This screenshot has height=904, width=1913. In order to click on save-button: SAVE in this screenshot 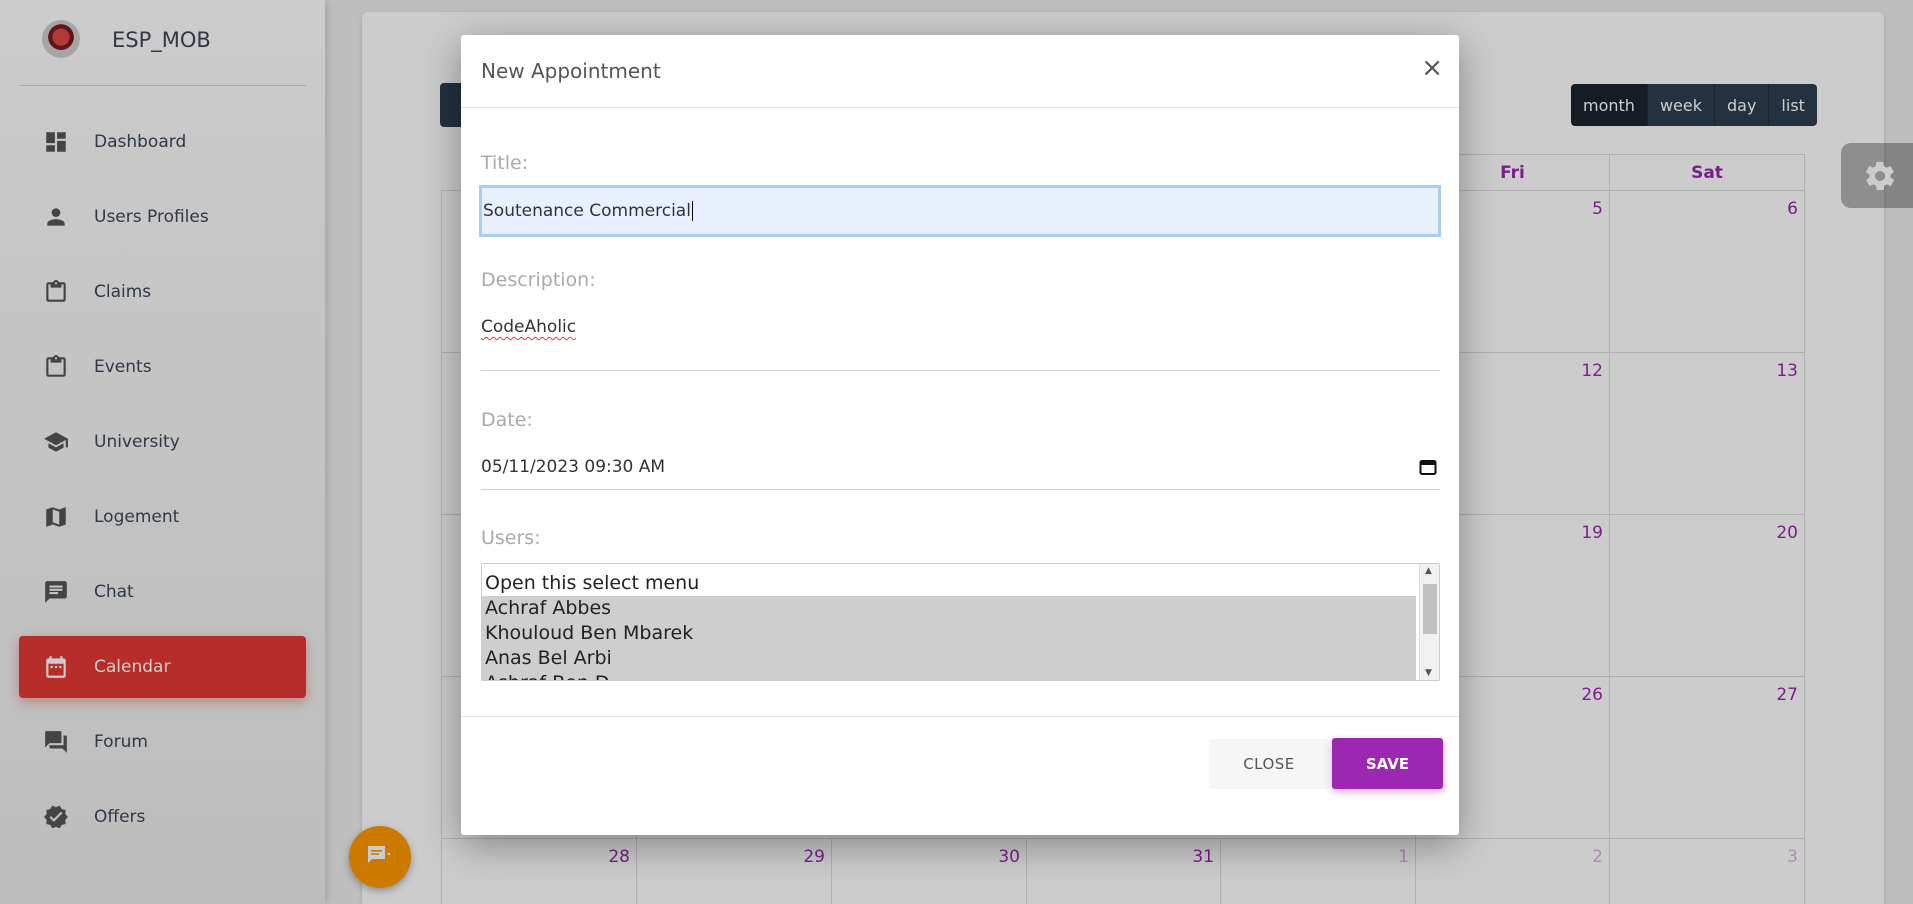, I will do `click(1387, 763)`.